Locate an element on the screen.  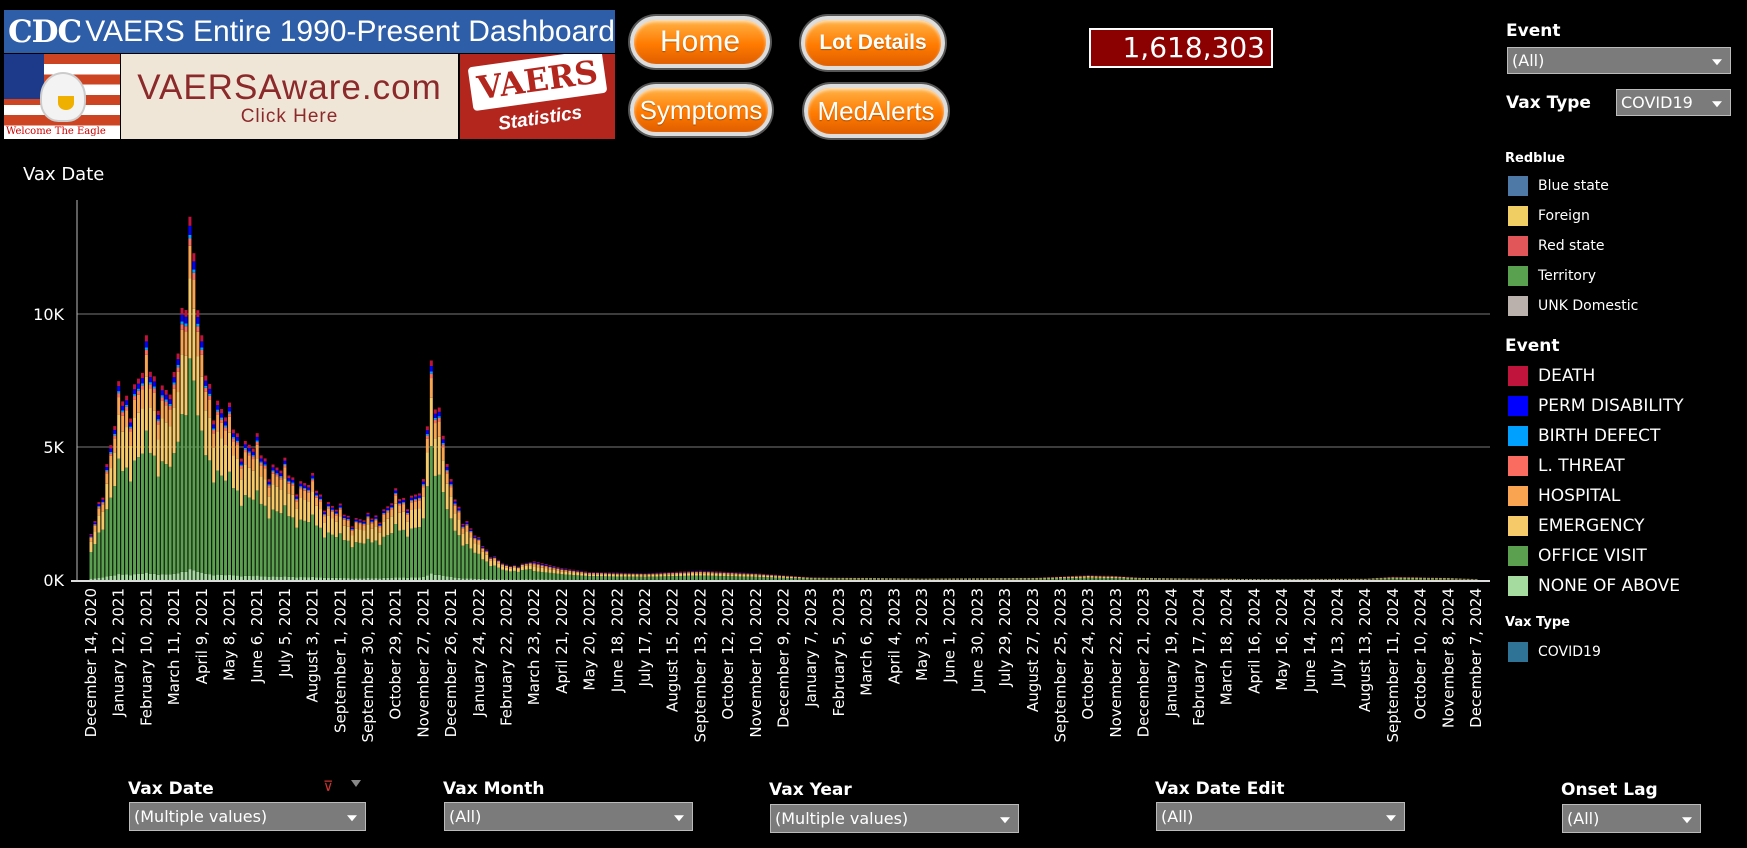
legend-item: Red state is located at coordinates (1556, 246).